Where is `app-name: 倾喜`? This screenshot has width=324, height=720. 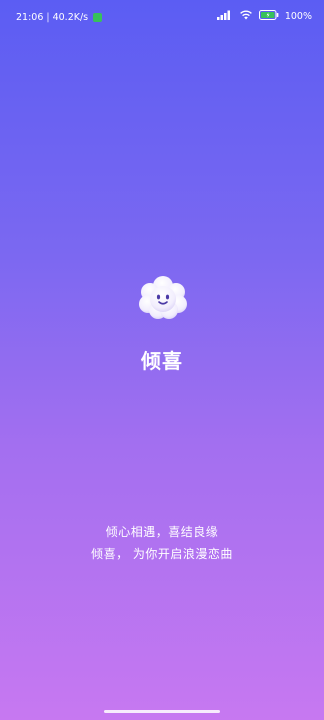
app-name: 倾喜 is located at coordinates (162, 361).